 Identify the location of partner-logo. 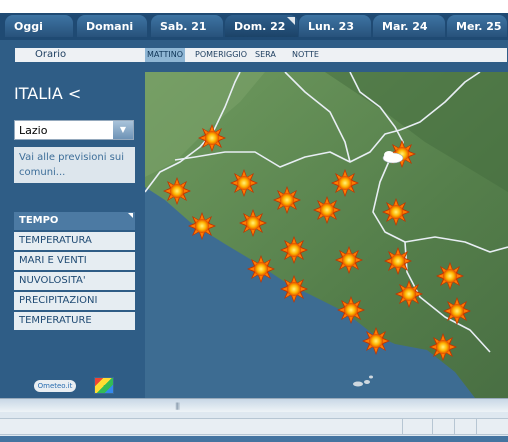
(104, 385).